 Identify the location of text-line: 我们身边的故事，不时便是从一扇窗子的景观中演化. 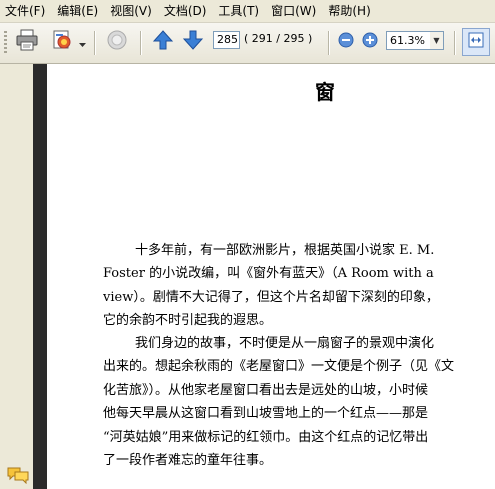
(285, 343).